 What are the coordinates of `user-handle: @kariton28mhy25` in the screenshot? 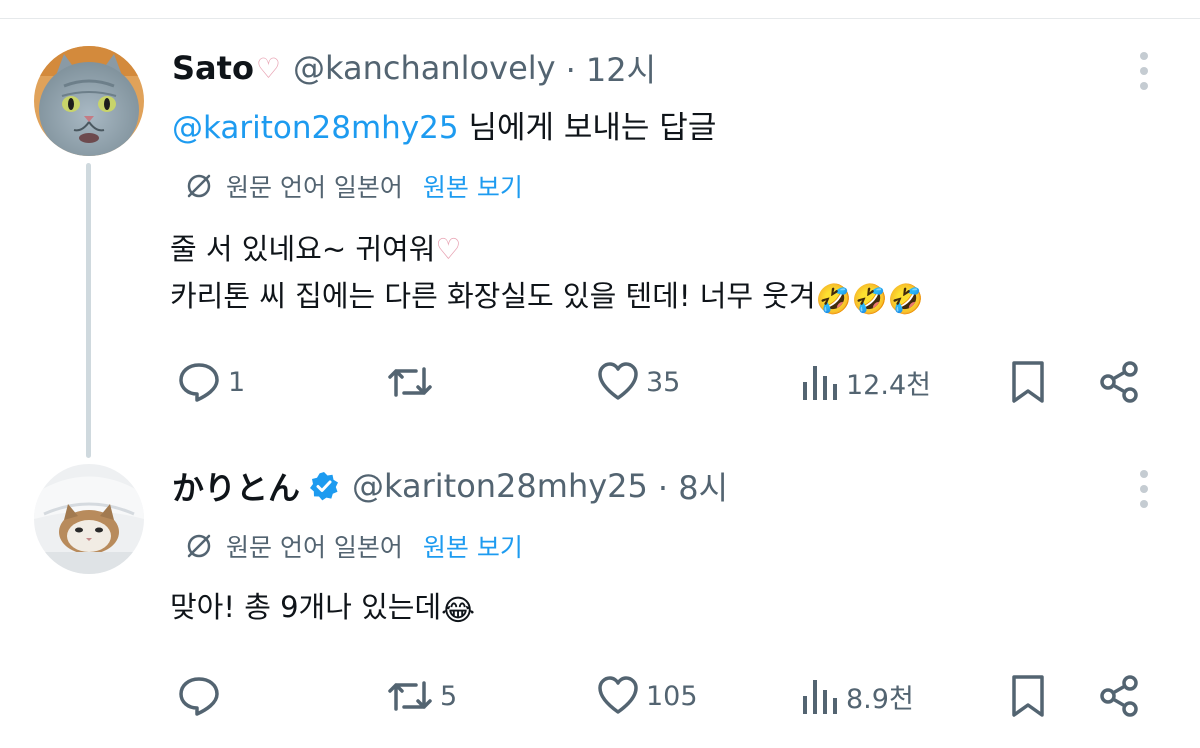 It's located at (500, 486).